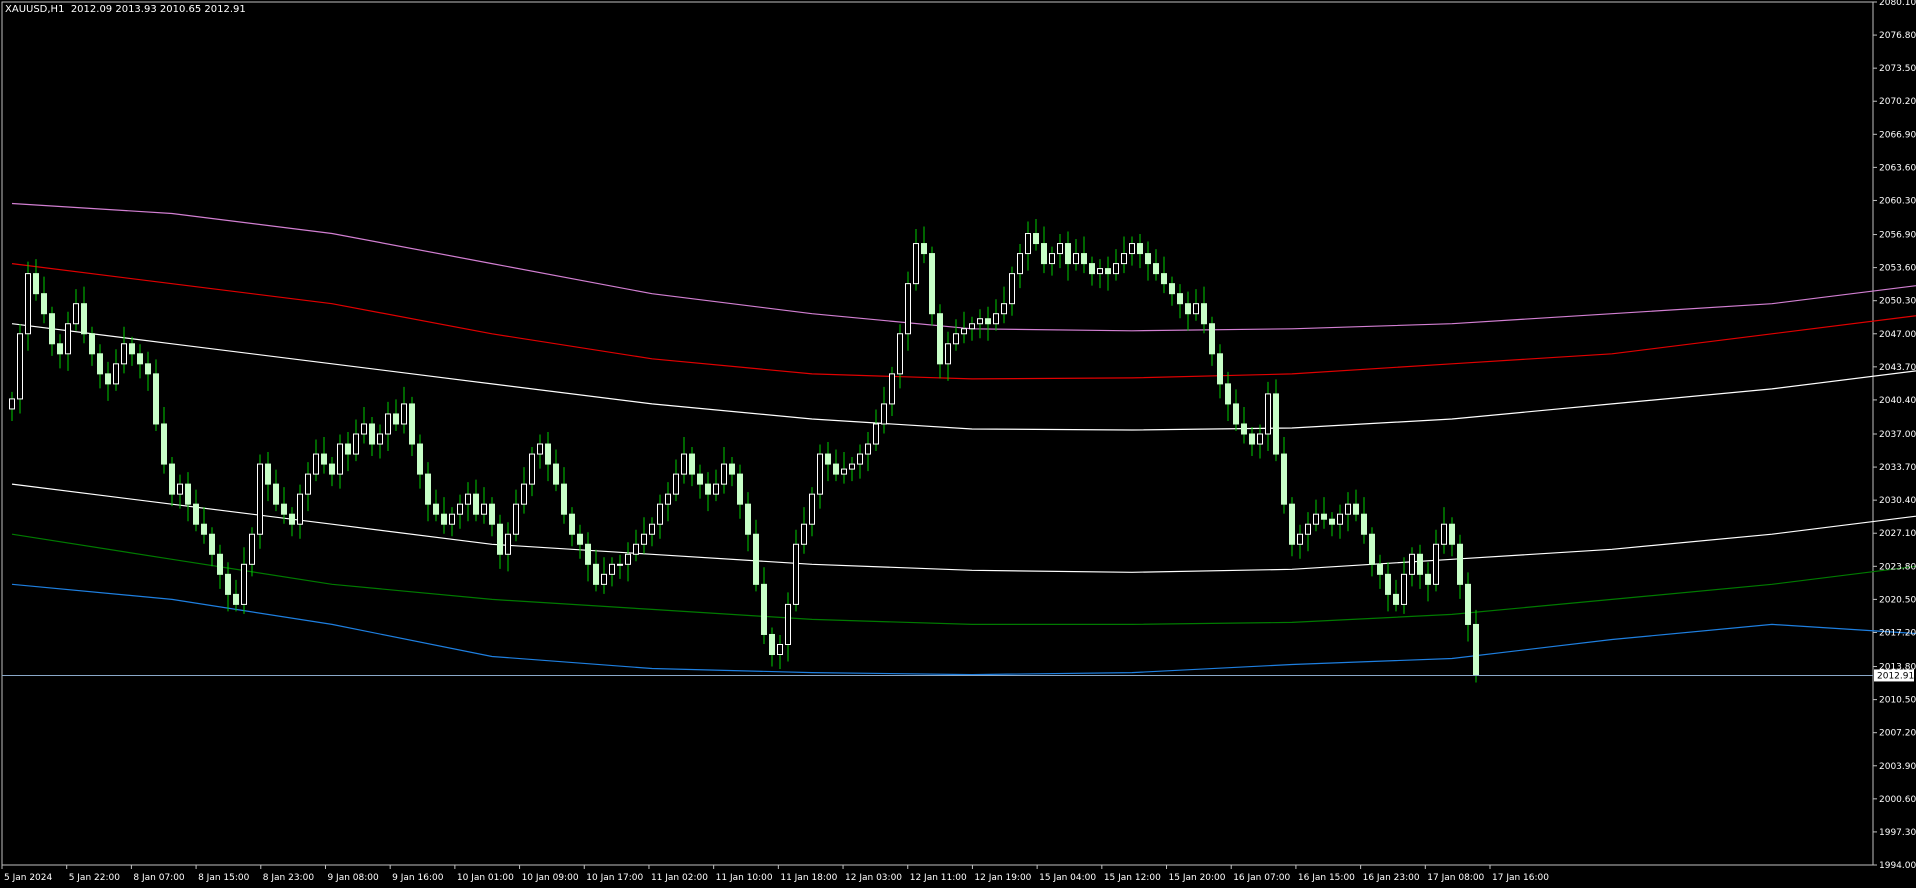 This screenshot has height=888, width=1916. I want to click on y-tick-label: 2050.30, so click(1897, 302).